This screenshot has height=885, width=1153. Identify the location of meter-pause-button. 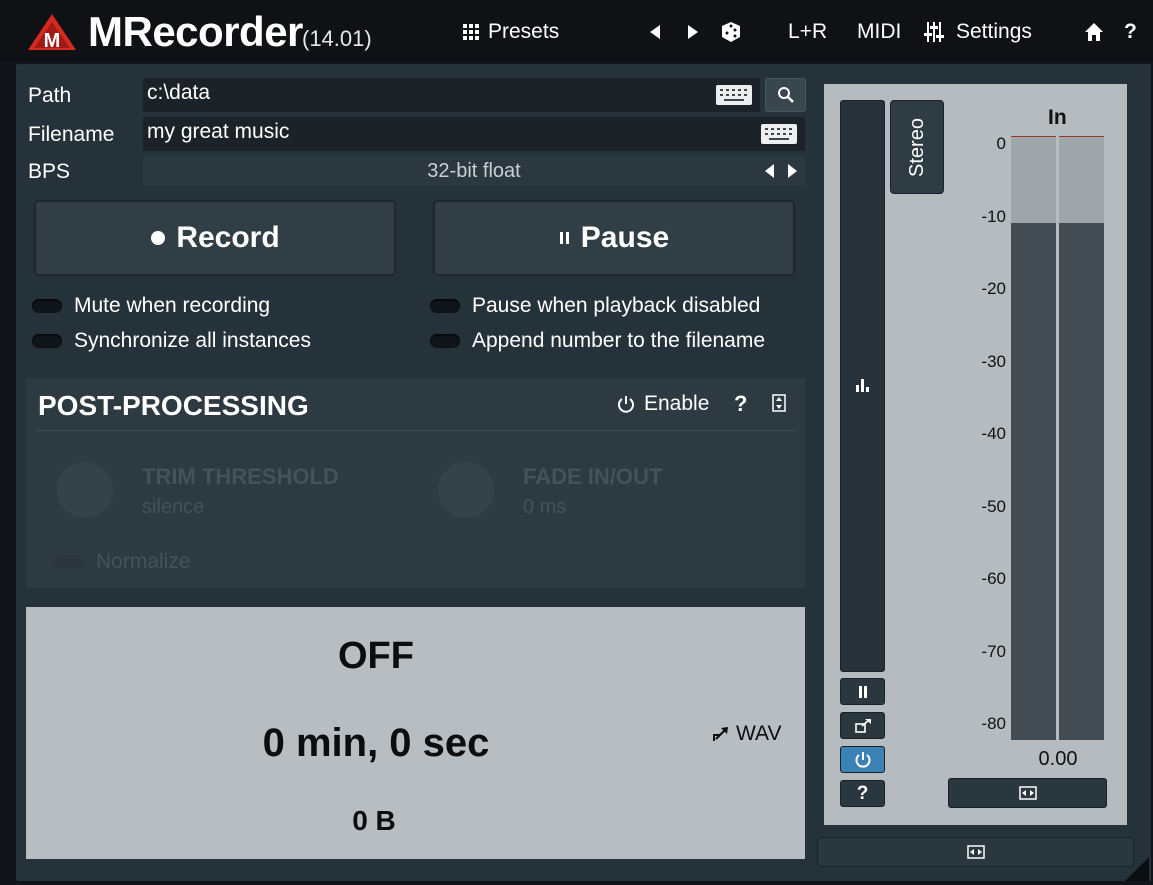
(862, 691).